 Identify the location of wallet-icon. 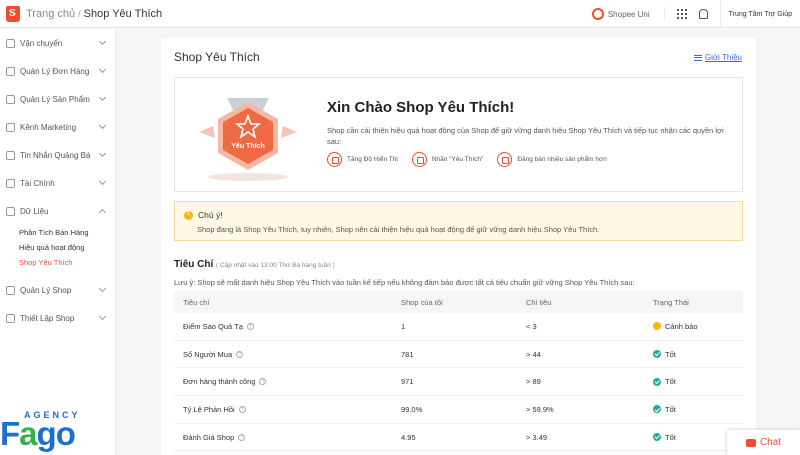
(10, 183).